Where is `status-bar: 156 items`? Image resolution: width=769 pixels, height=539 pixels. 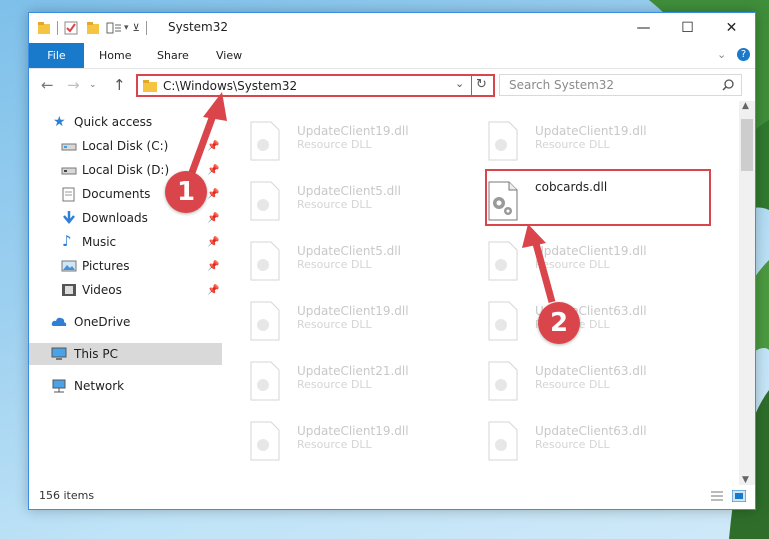 status-bar: 156 items is located at coordinates (392, 496).